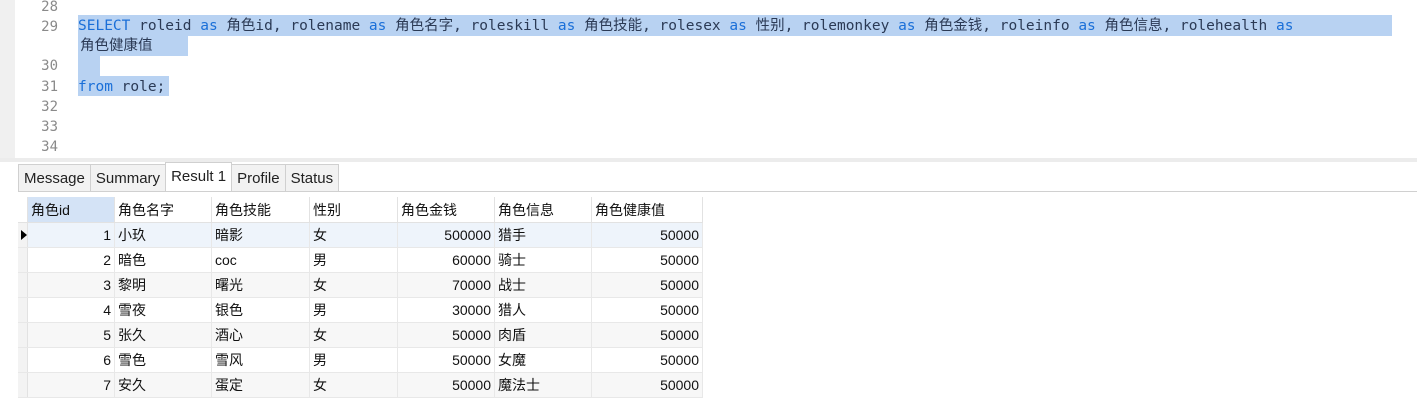 This screenshot has height=416, width=1417. I want to click on table-row: 2 暗色 coc 男 60000 骑士 50000, so click(360, 260).